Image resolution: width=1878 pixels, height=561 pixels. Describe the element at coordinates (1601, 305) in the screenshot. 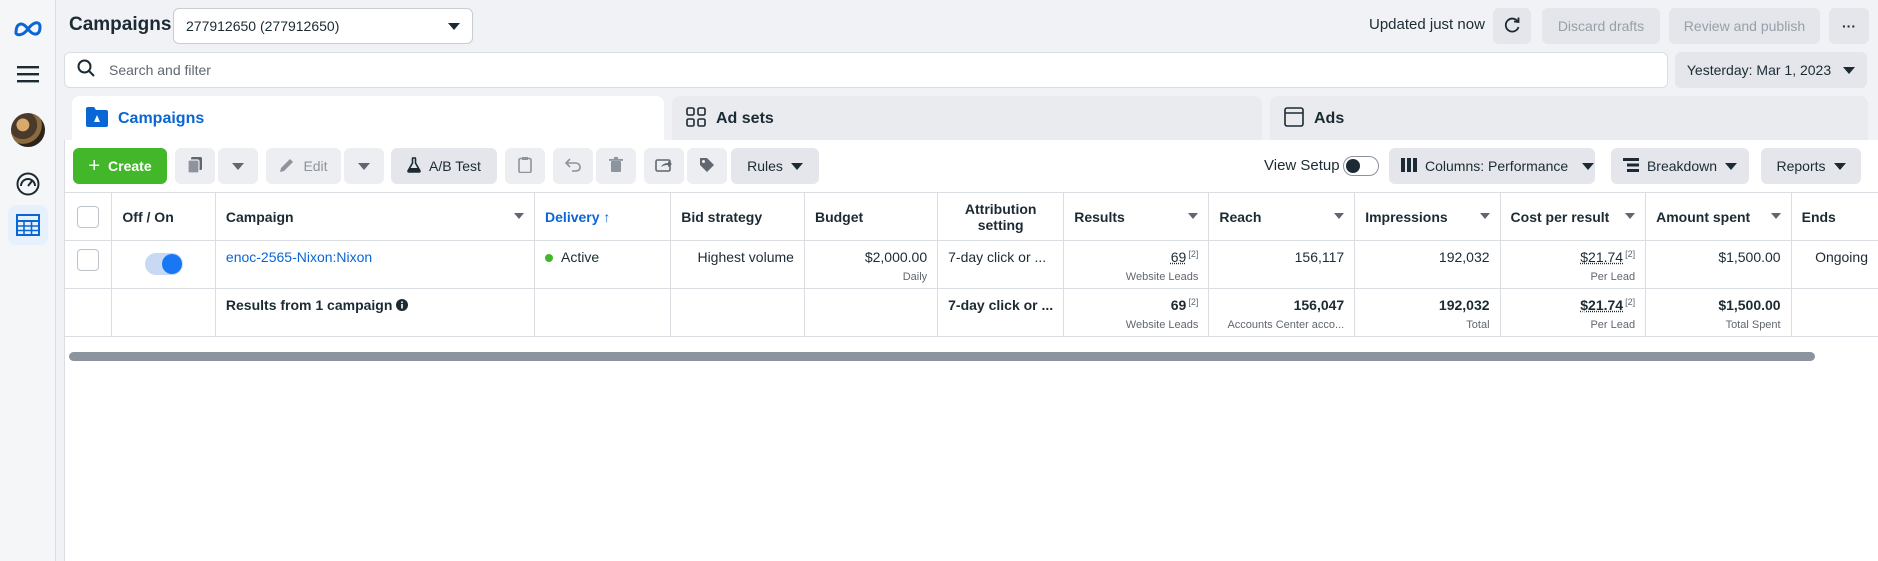

I see `summary-cost-value: $21.74` at that location.